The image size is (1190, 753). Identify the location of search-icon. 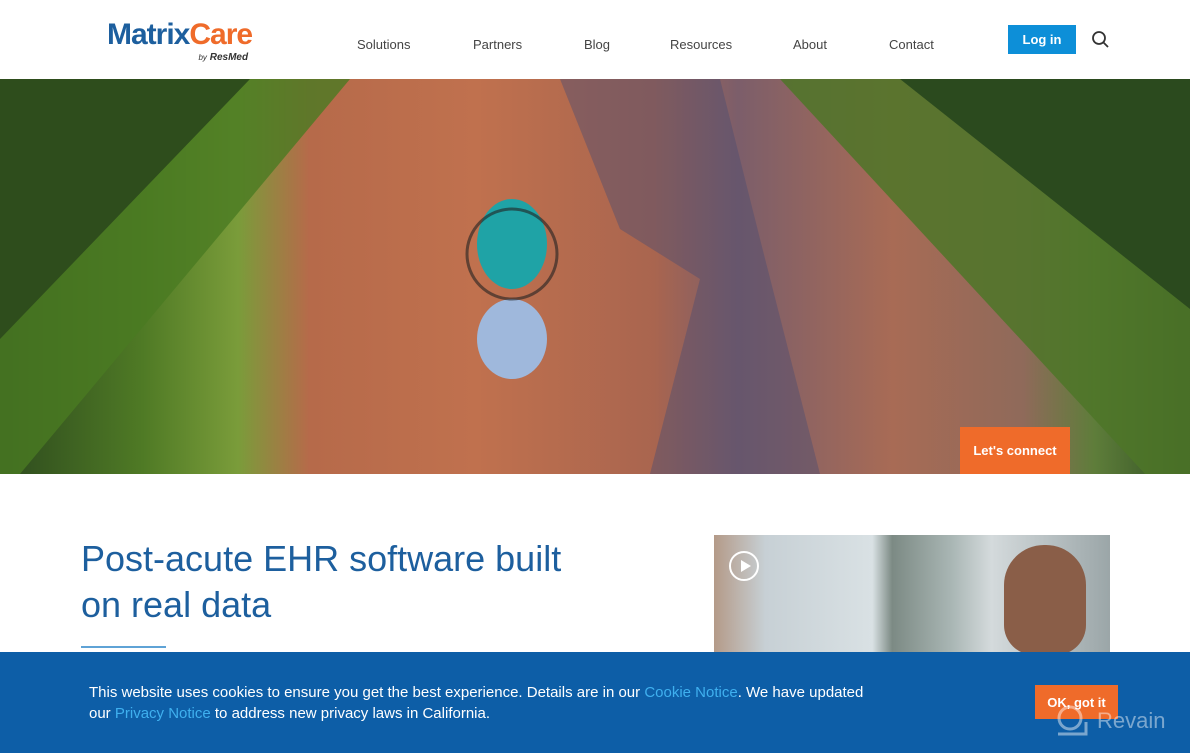
(1101, 40).